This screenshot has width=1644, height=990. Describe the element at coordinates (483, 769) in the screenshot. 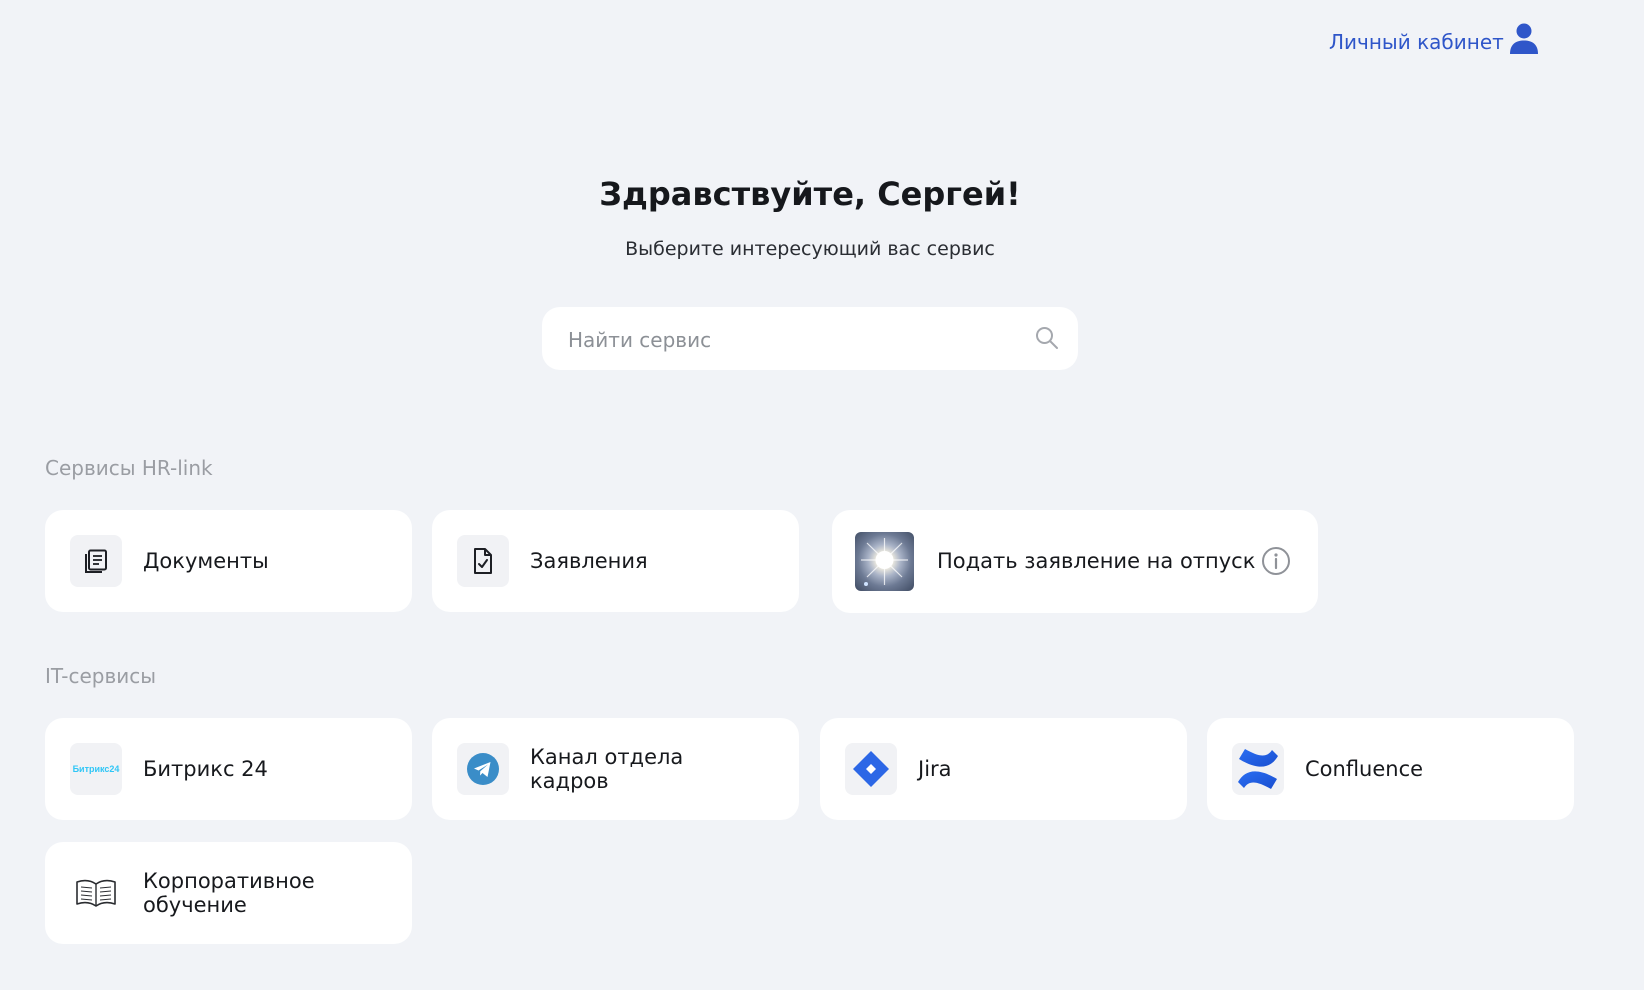

I see `telegram-icon` at that location.